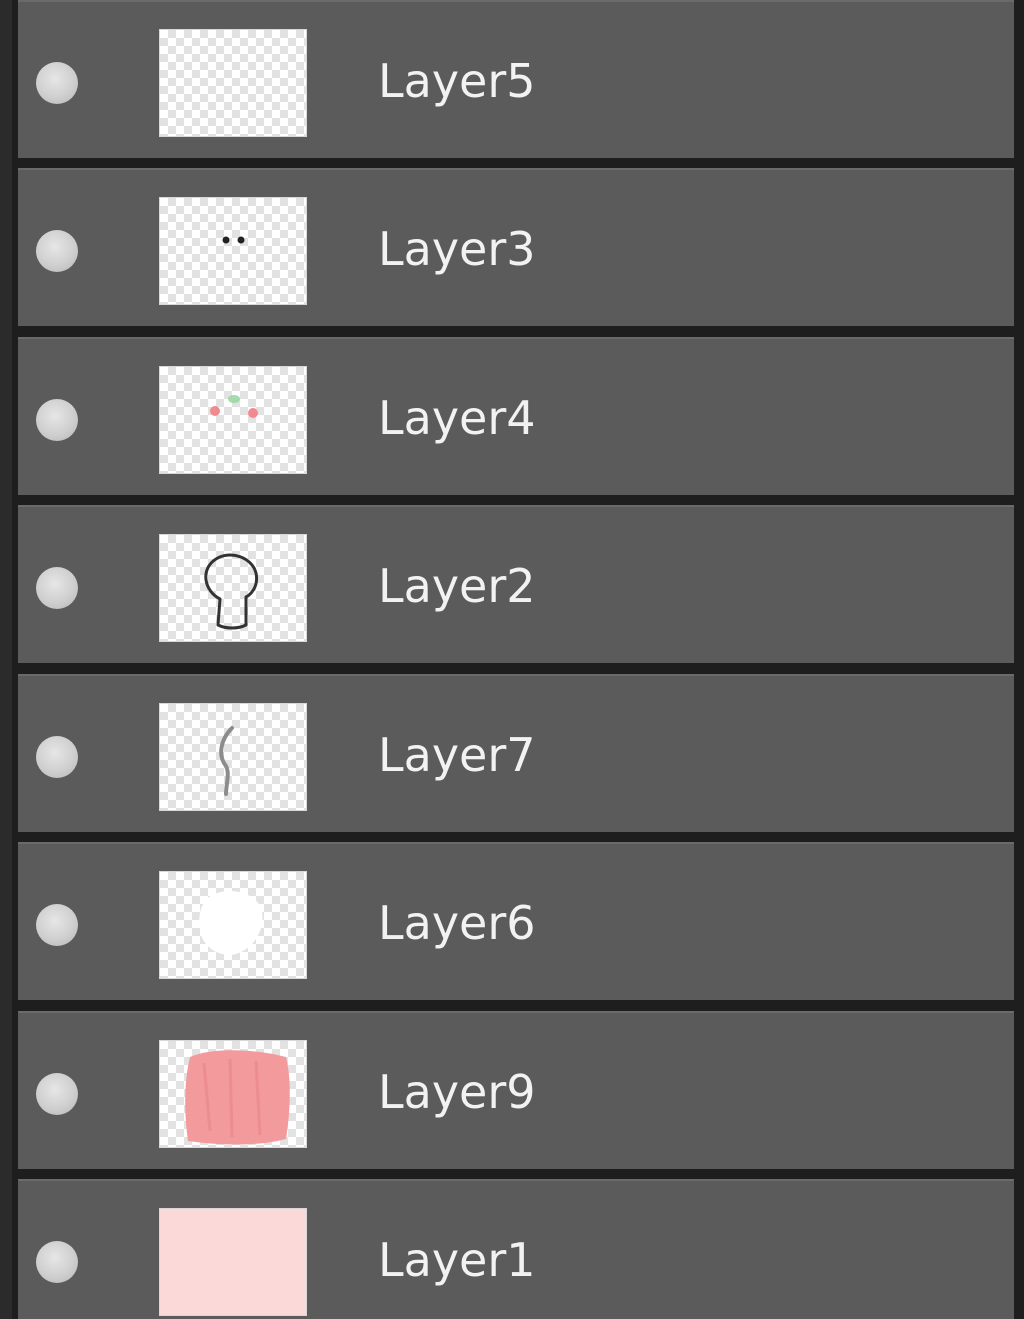 Image resolution: width=1024 pixels, height=1319 pixels. I want to click on layer-row: Layer7, so click(516, 753).